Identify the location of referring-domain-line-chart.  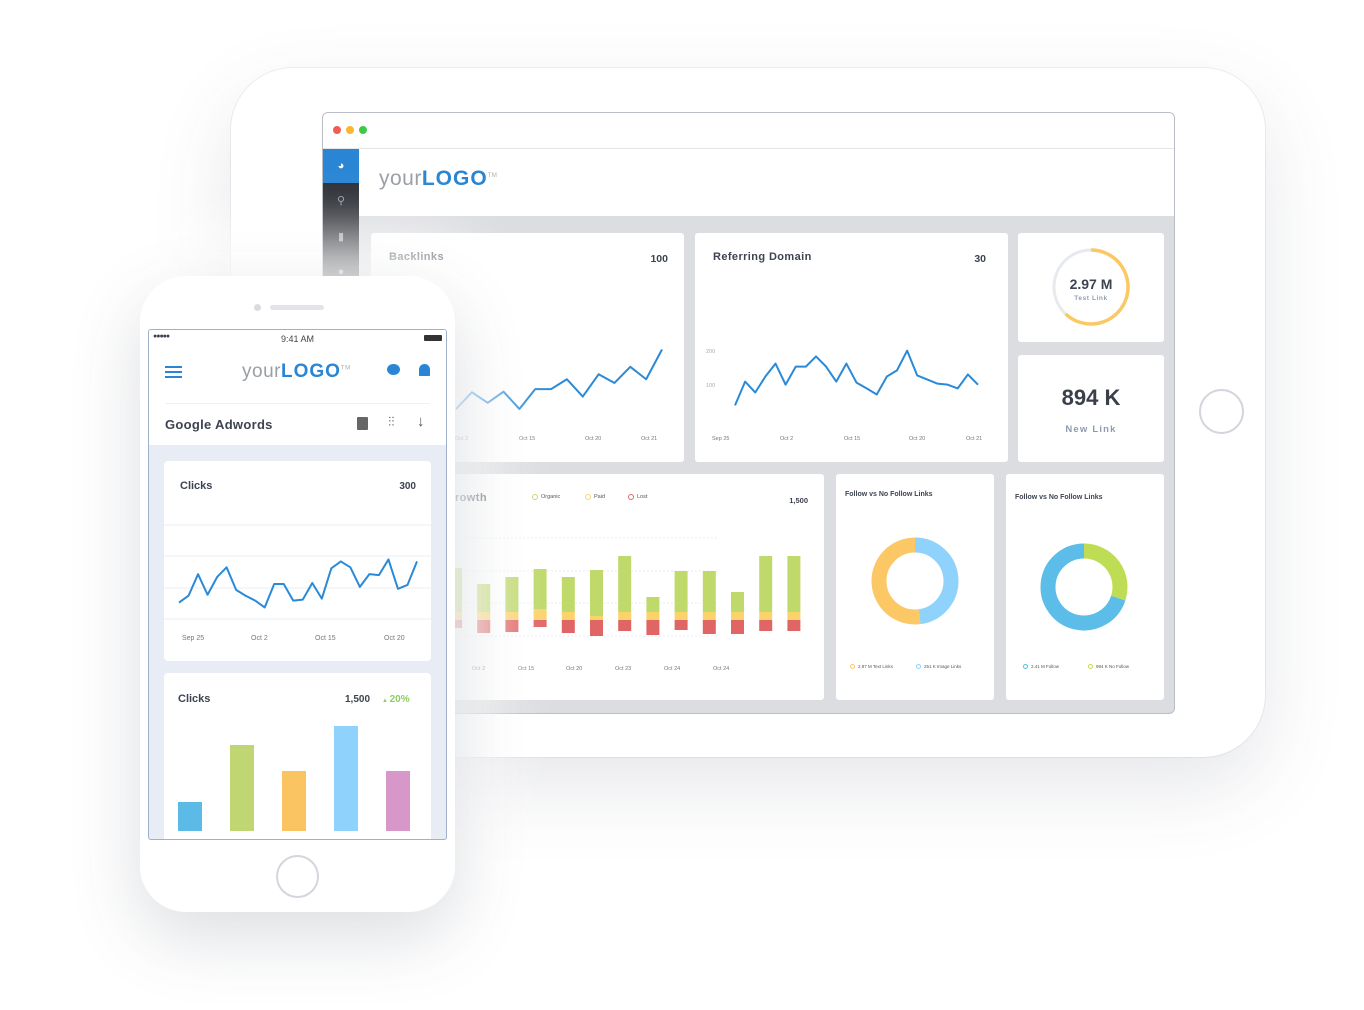
(856, 377).